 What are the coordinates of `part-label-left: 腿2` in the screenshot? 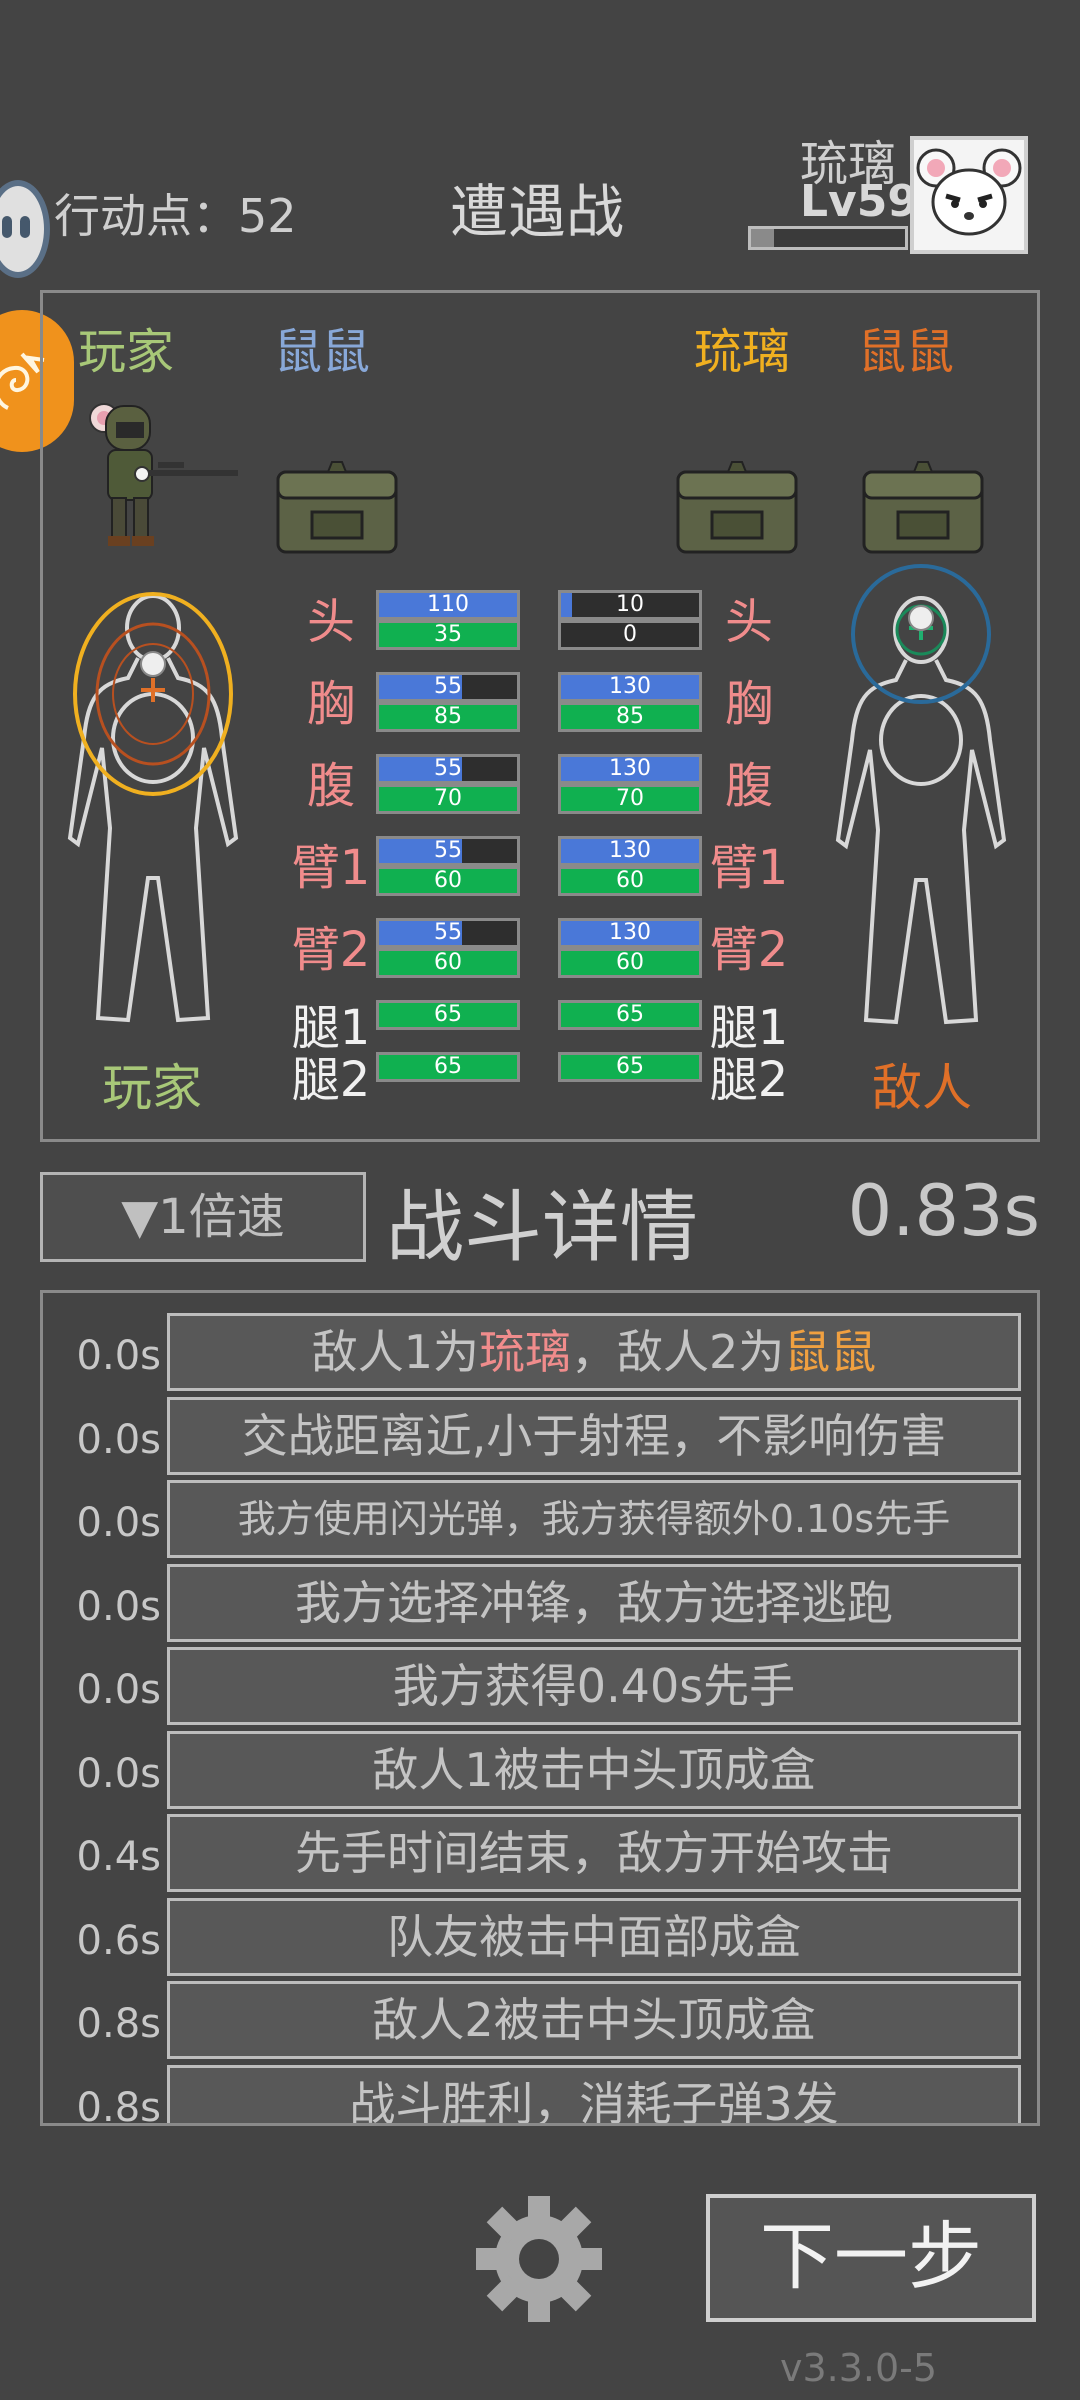 It's located at (331, 1080).